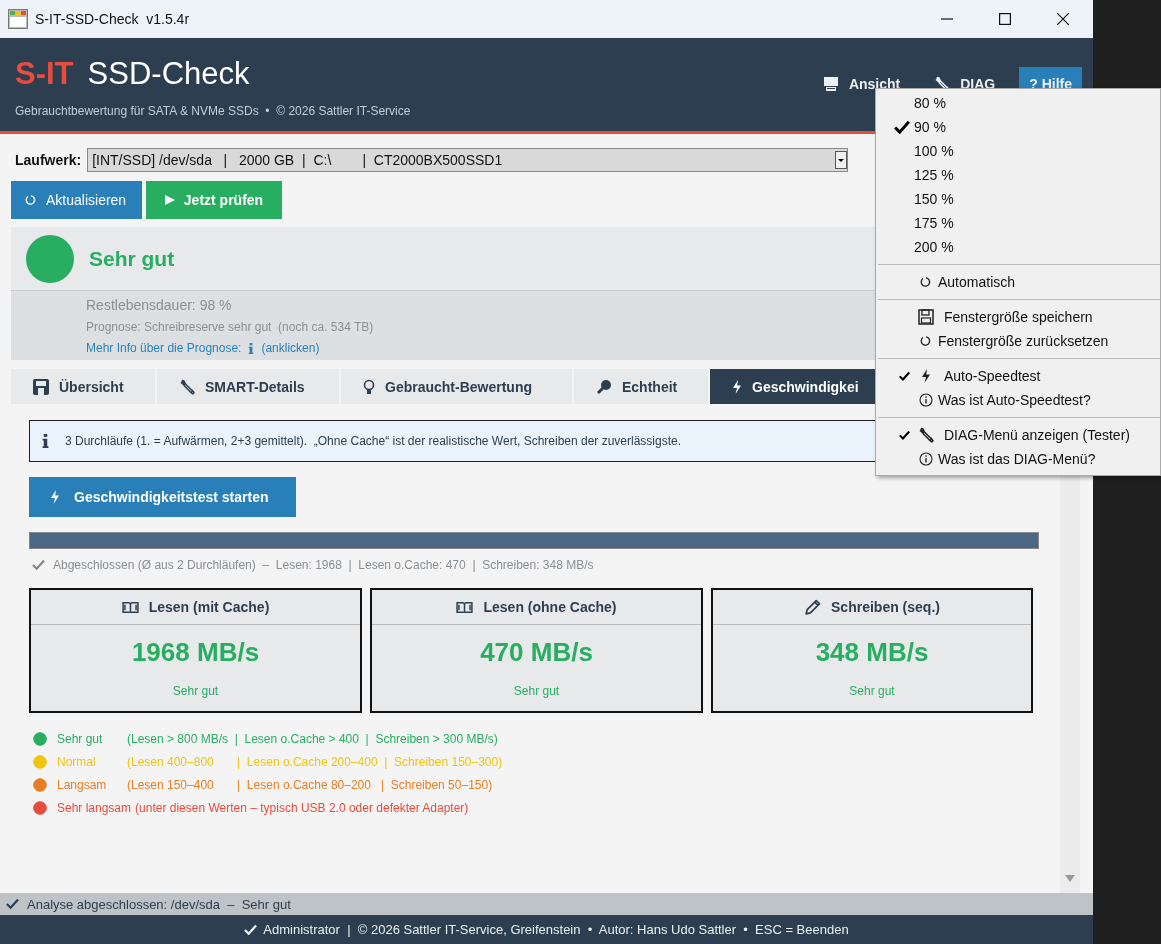  Describe the element at coordinates (132, 258) in the screenshot. I see `status-title: Sehr gut` at that location.